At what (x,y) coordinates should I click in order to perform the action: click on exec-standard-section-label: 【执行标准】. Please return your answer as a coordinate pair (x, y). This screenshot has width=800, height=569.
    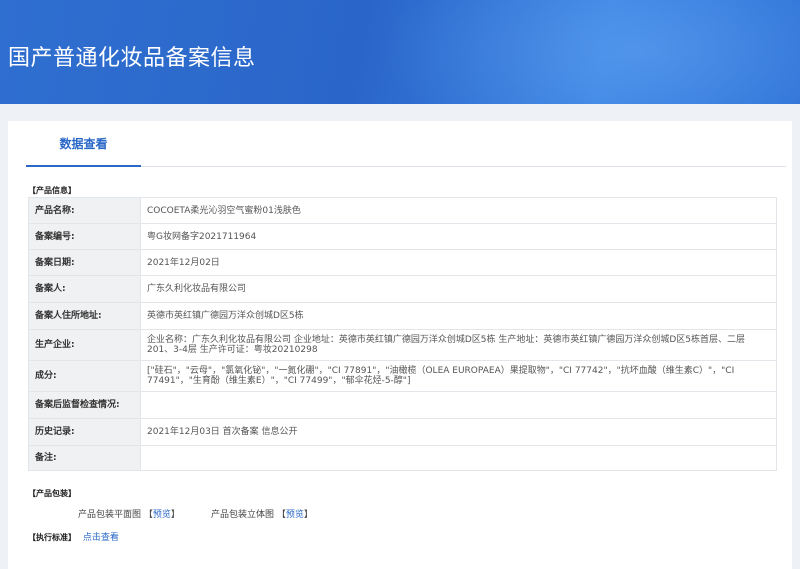
    Looking at the image, I should click on (52, 537).